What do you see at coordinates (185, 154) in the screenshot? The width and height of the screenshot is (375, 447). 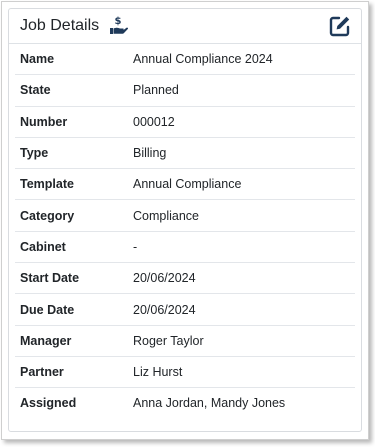 I see `detail-row-type: Type Billing` at bounding box center [185, 154].